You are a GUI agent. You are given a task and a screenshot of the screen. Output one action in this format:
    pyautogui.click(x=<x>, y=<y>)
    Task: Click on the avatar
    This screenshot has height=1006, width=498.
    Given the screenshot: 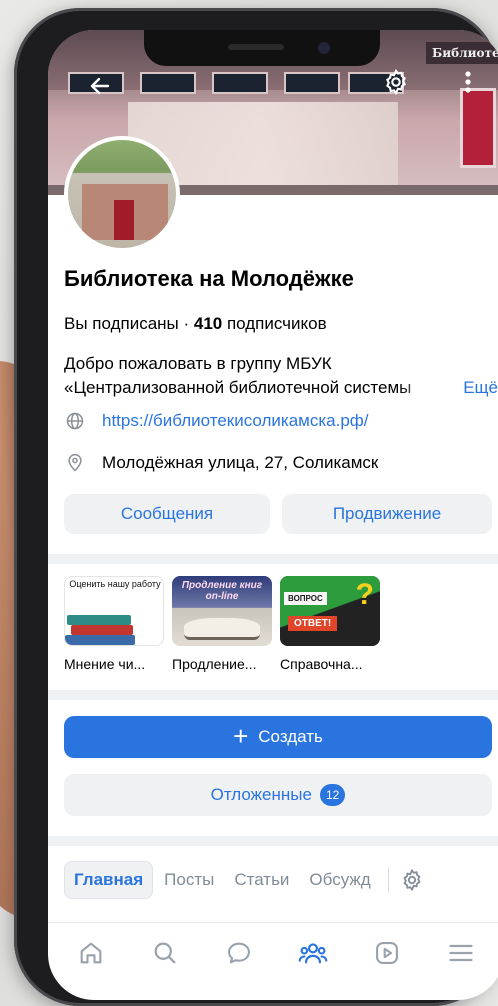 What is the action you would take?
    pyautogui.click(x=122, y=194)
    